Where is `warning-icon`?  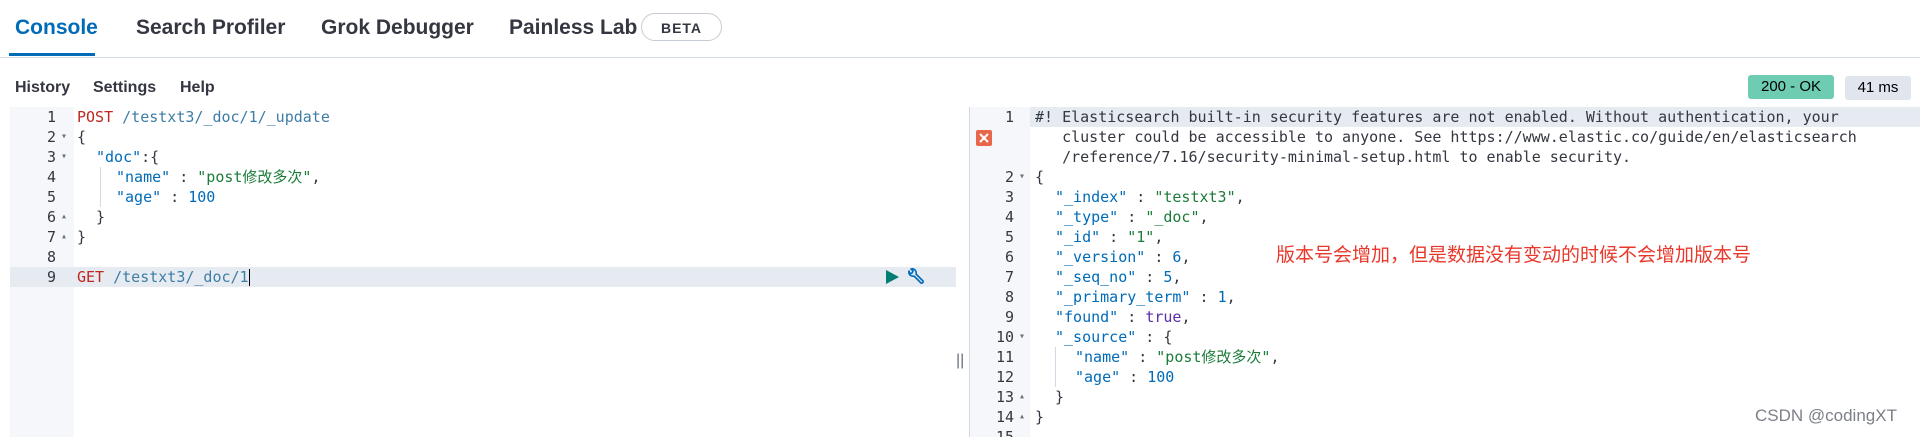 warning-icon is located at coordinates (984, 138).